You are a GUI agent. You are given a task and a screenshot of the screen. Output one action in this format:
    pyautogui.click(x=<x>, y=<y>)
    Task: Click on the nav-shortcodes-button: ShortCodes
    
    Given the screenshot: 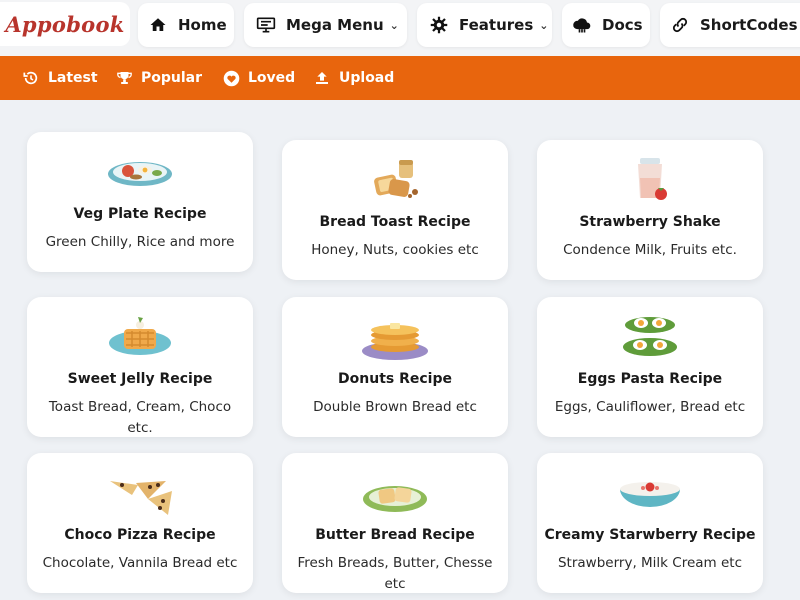 What is the action you would take?
    pyautogui.click(x=730, y=25)
    